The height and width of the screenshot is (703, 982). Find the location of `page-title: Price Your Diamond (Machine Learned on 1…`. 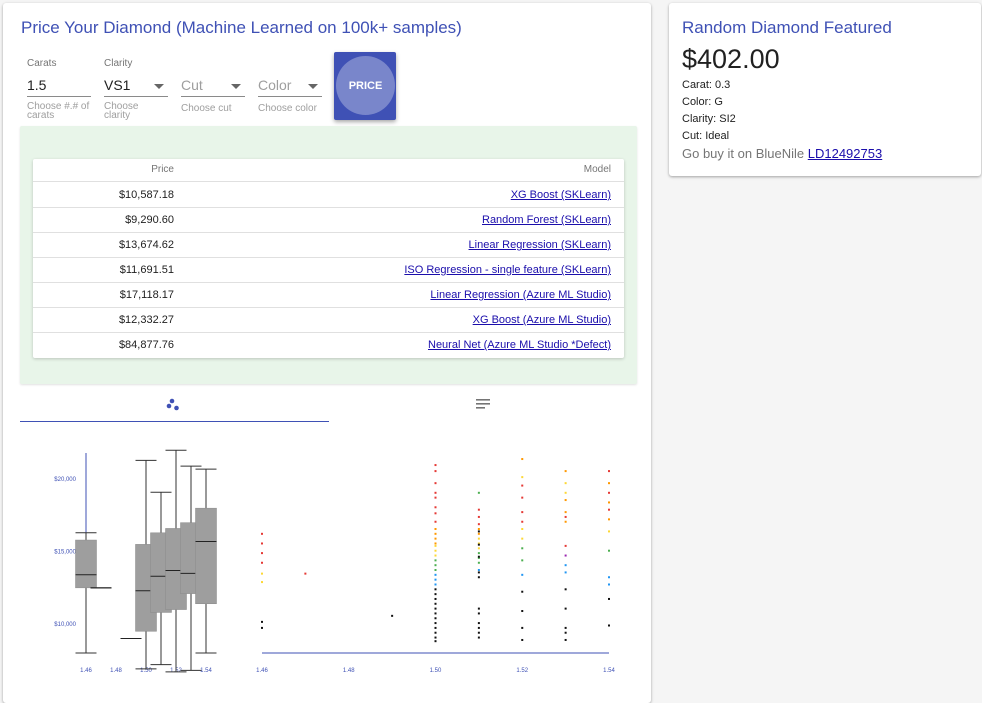

page-title: Price Your Diamond (Machine Learned on 1… is located at coordinates (241, 27).